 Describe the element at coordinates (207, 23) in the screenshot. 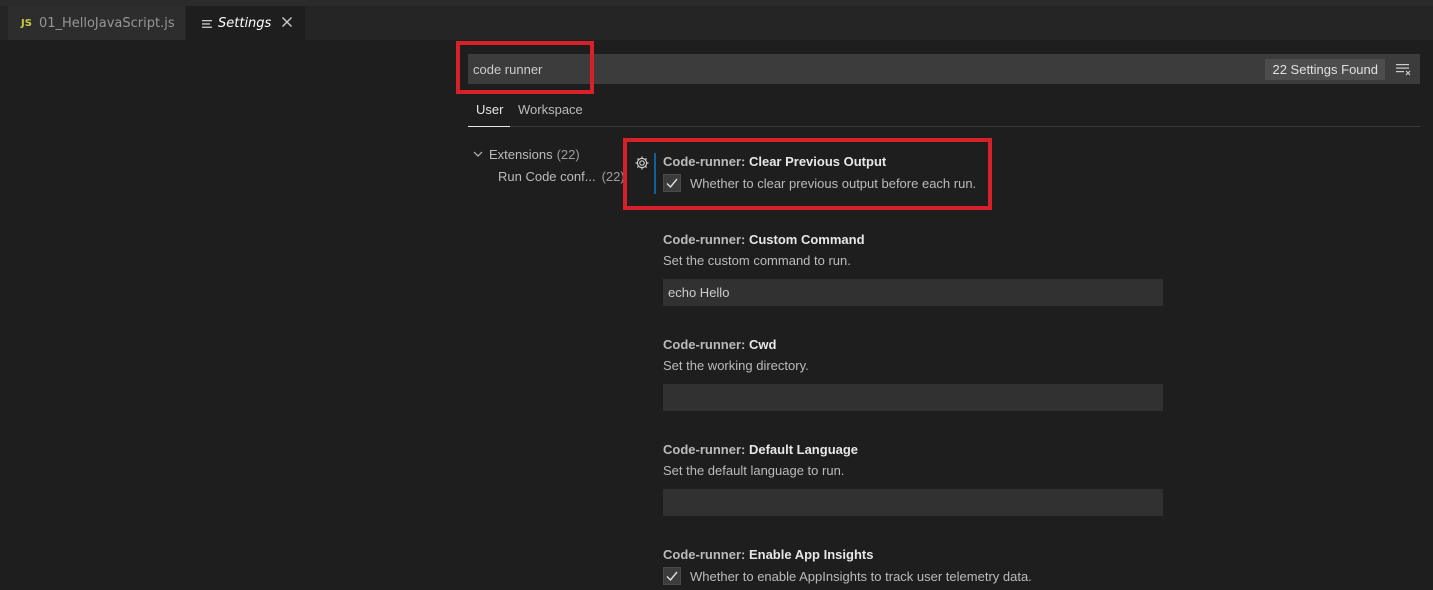

I see `settings-file-icon` at that location.